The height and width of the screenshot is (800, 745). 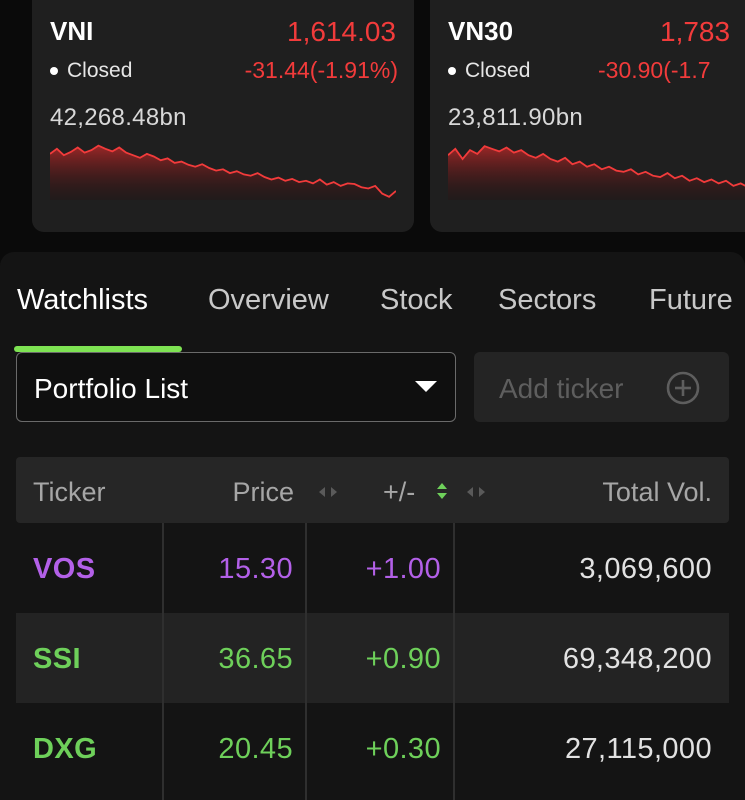 I want to click on column-header-price: Price, so click(x=263, y=492).